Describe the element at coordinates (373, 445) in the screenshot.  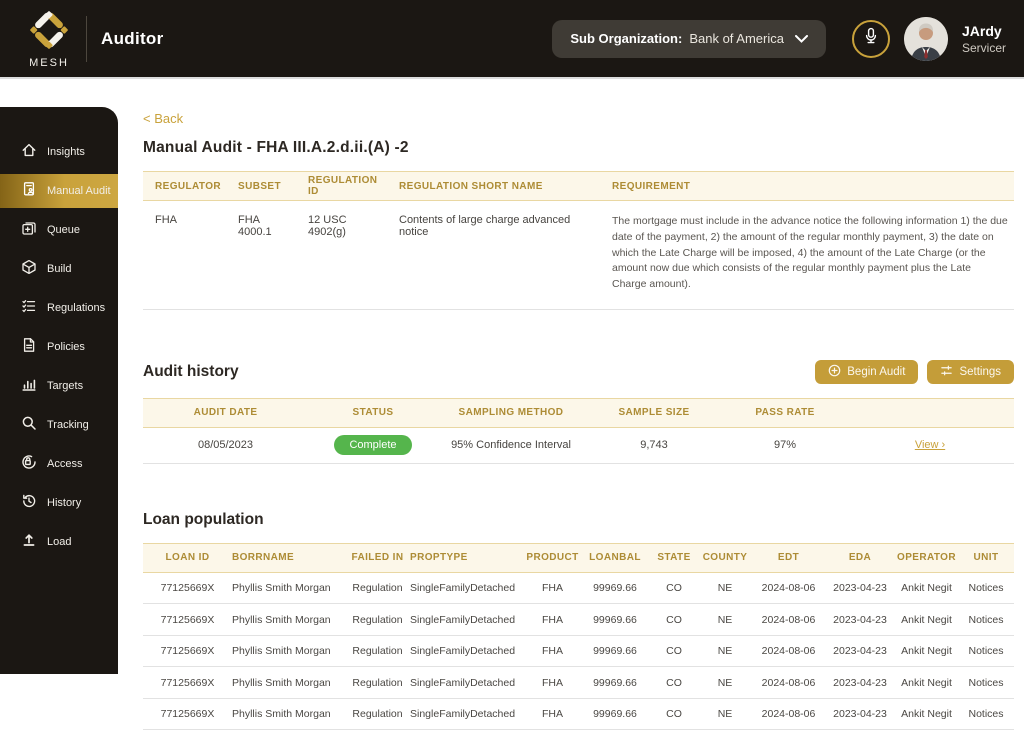
I see `status-badge: Complete` at that location.